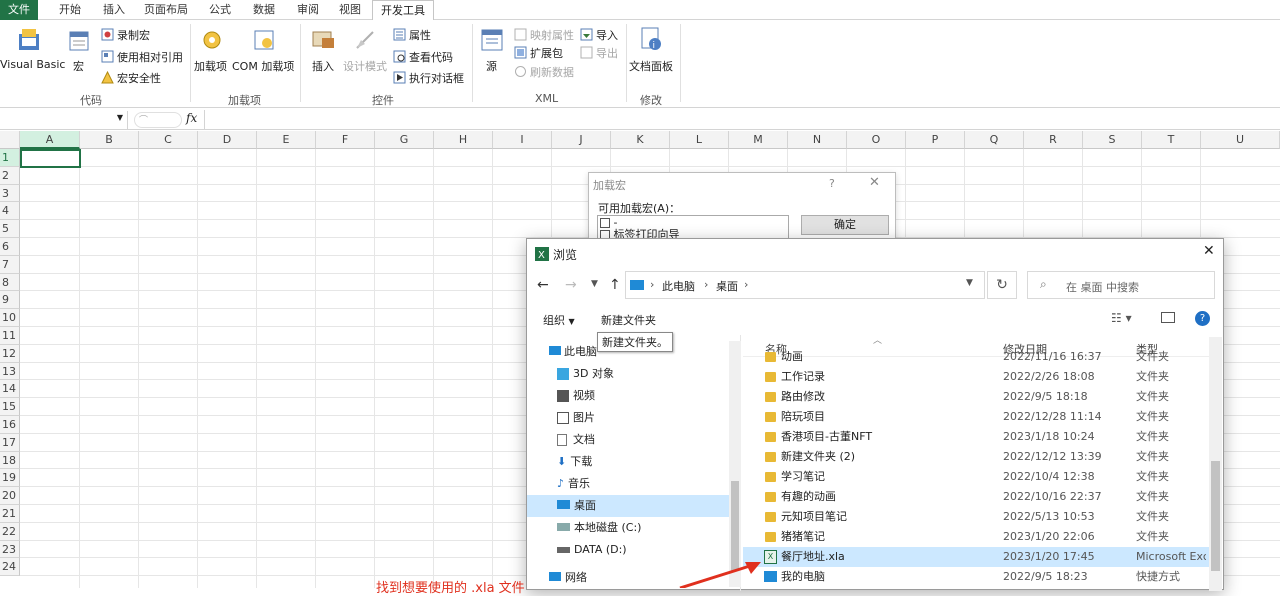 The width and height of the screenshot is (1280, 596). Describe the element at coordinates (876, 140) in the screenshot. I see `column-header: O` at that location.